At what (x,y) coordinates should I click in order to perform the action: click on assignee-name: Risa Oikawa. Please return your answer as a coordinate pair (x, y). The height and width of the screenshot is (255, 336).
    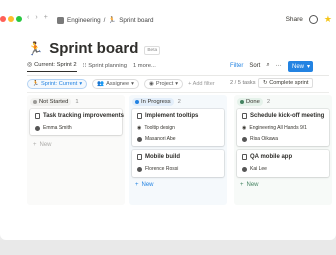
    Looking at the image, I should click on (264, 139).